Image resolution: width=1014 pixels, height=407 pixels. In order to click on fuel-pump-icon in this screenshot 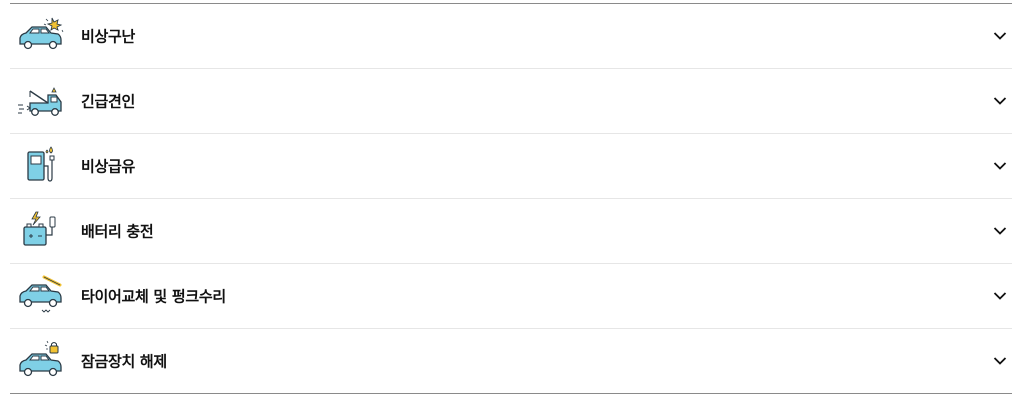, I will do `click(40, 166)`.